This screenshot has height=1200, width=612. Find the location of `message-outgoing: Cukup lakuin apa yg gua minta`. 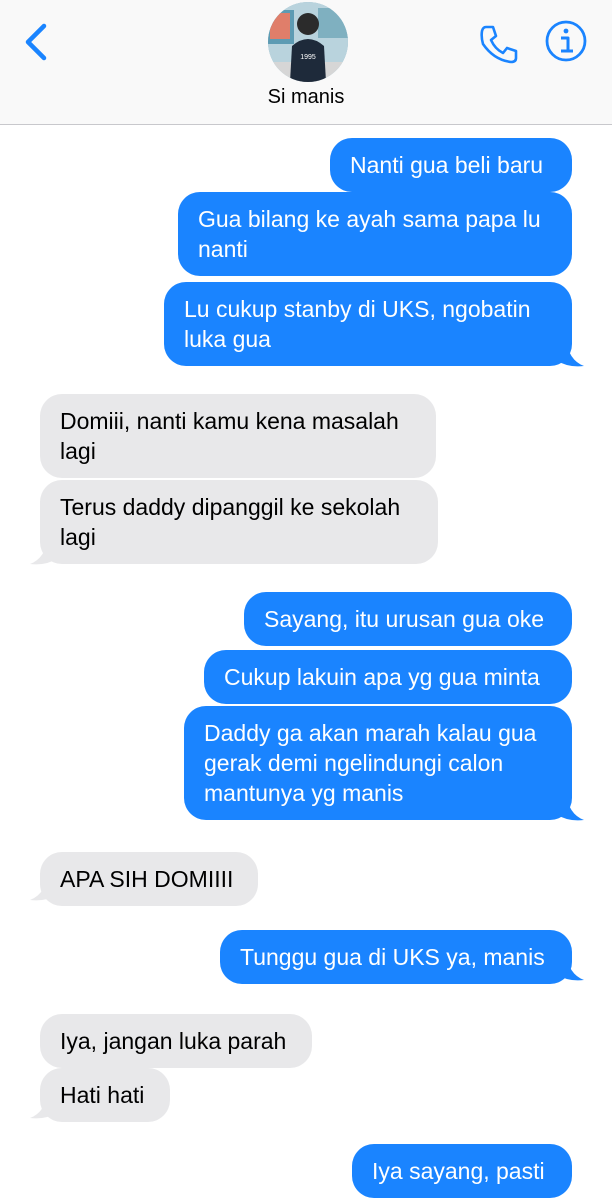

message-outgoing: Cukup lakuin apa yg gua minta is located at coordinates (388, 677).